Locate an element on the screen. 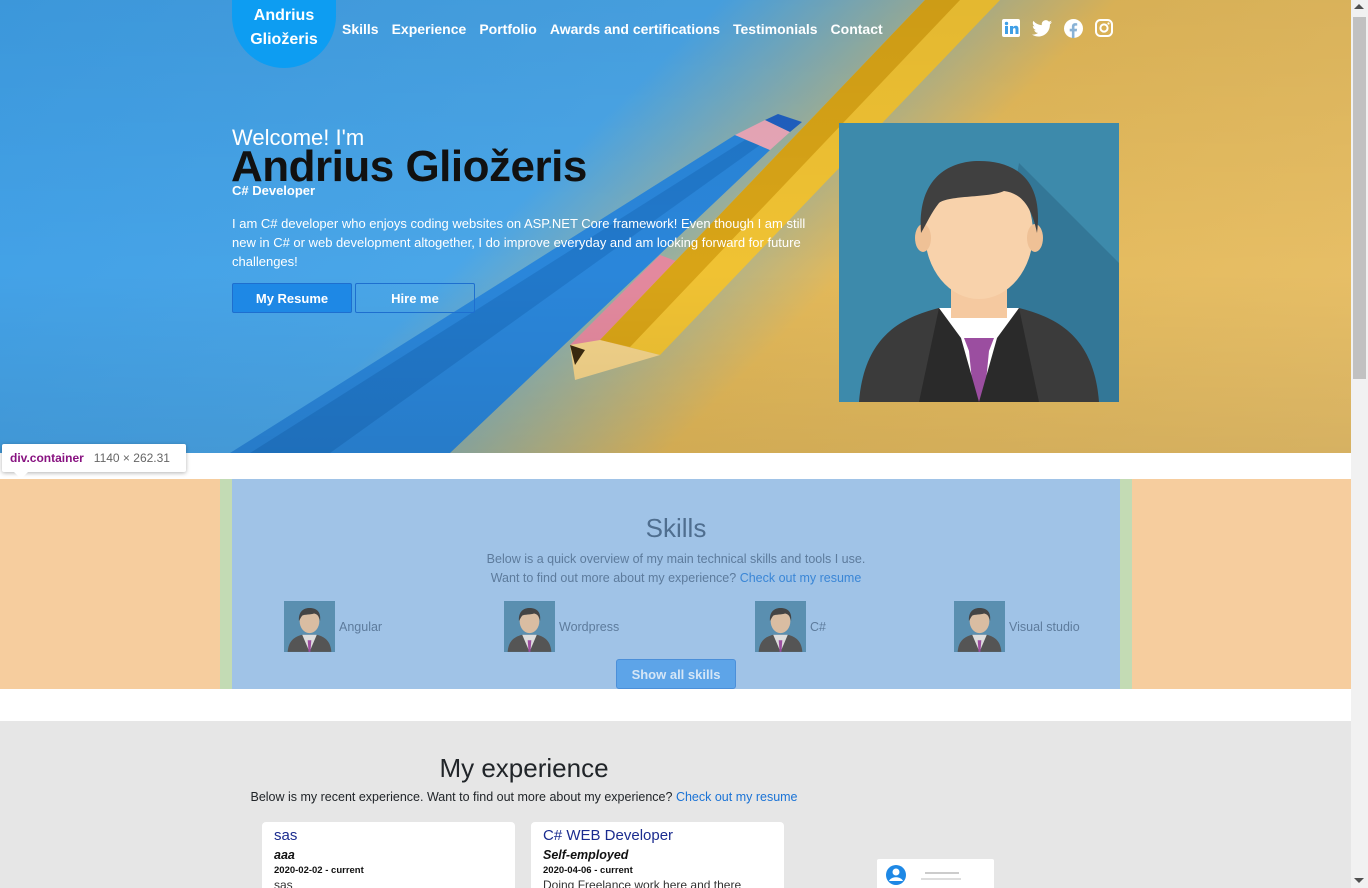  skill-item: C# is located at coordinates (790, 626).